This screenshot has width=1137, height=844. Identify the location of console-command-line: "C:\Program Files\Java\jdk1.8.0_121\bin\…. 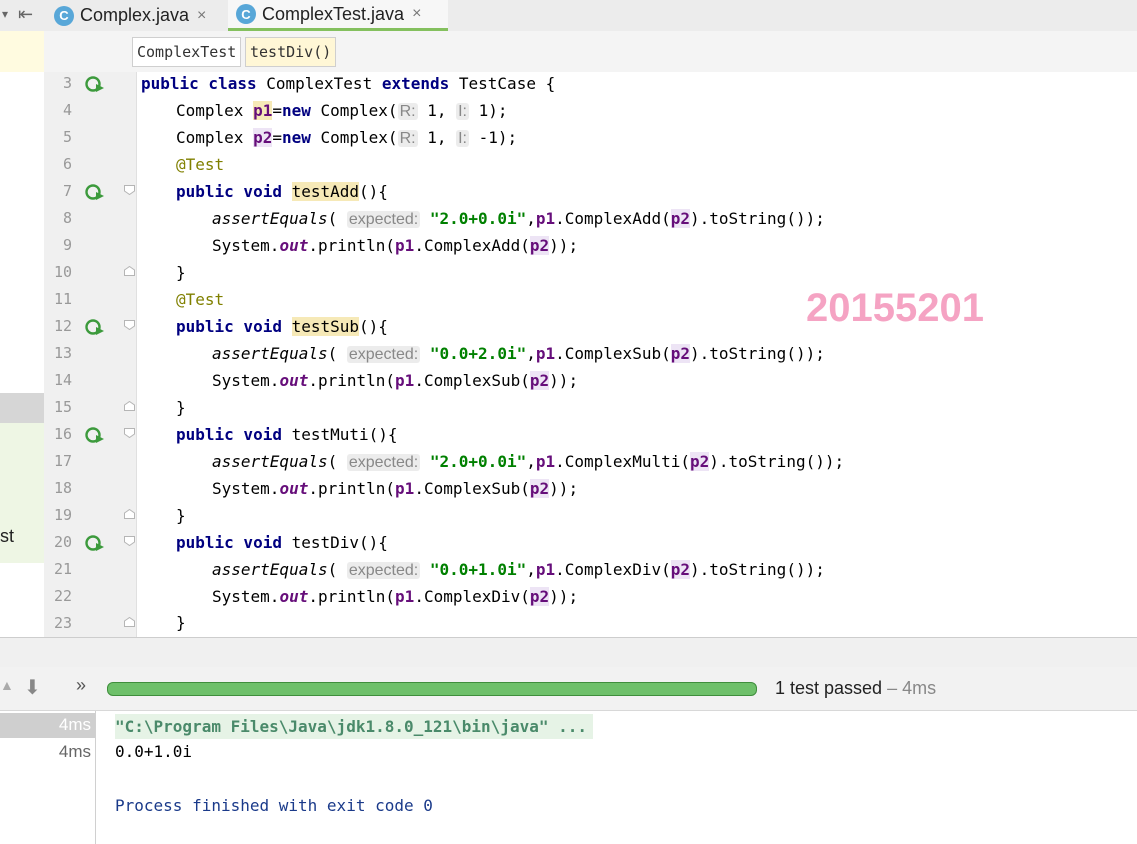
(354, 726).